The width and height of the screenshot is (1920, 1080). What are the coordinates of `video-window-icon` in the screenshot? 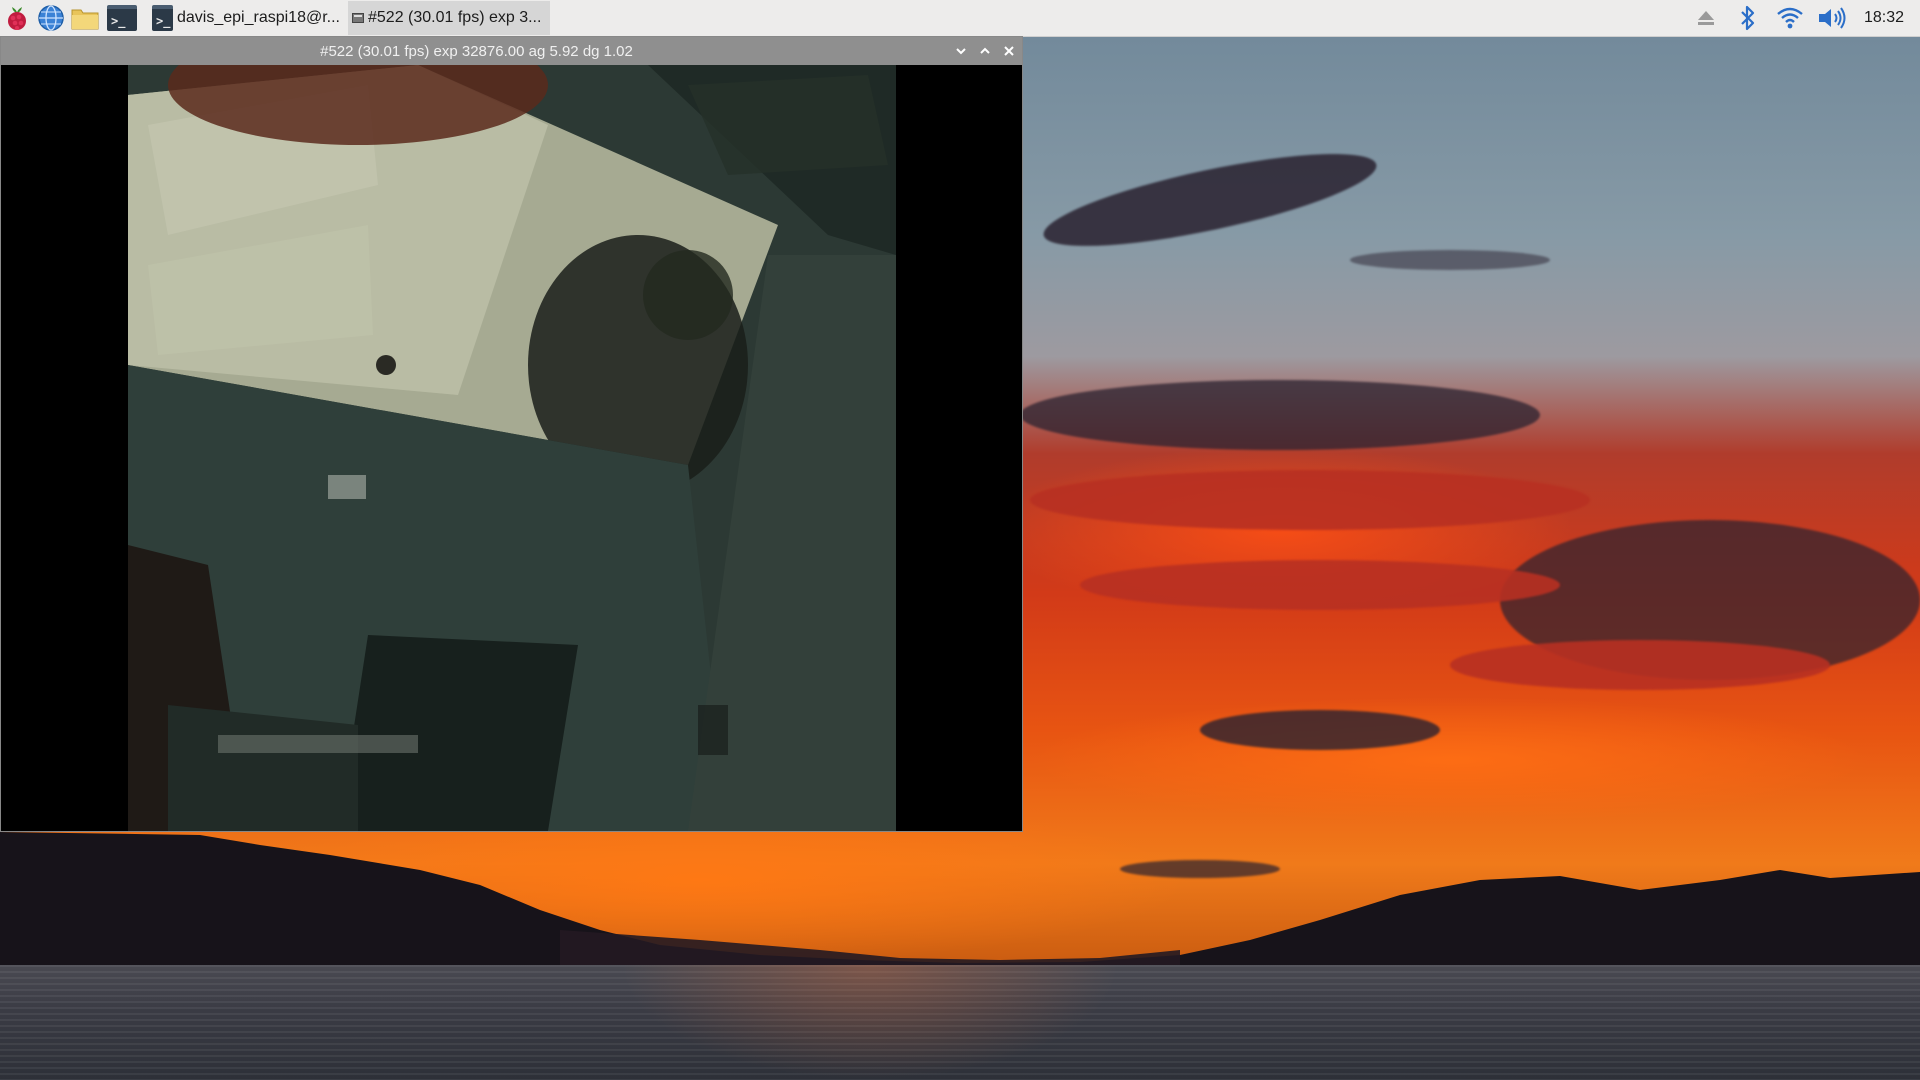 It's located at (358, 18).